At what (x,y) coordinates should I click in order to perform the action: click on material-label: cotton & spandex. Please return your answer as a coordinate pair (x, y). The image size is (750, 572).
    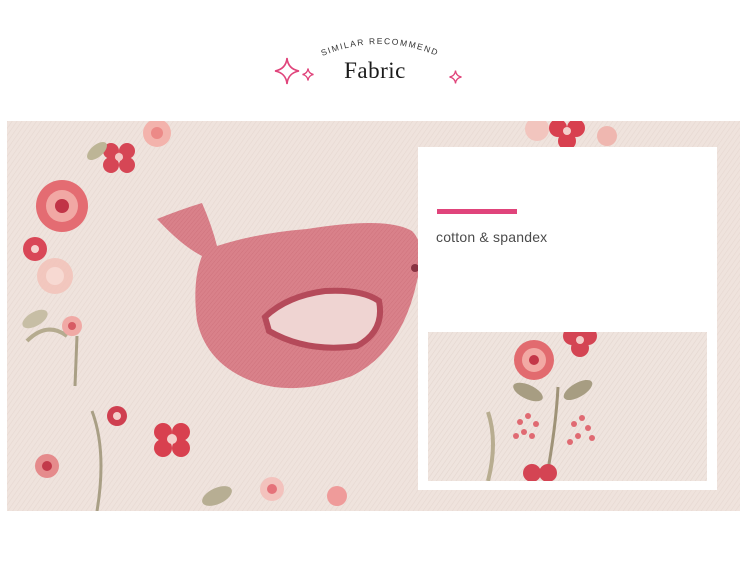
    Looking at the image, I should click on (492, 237).